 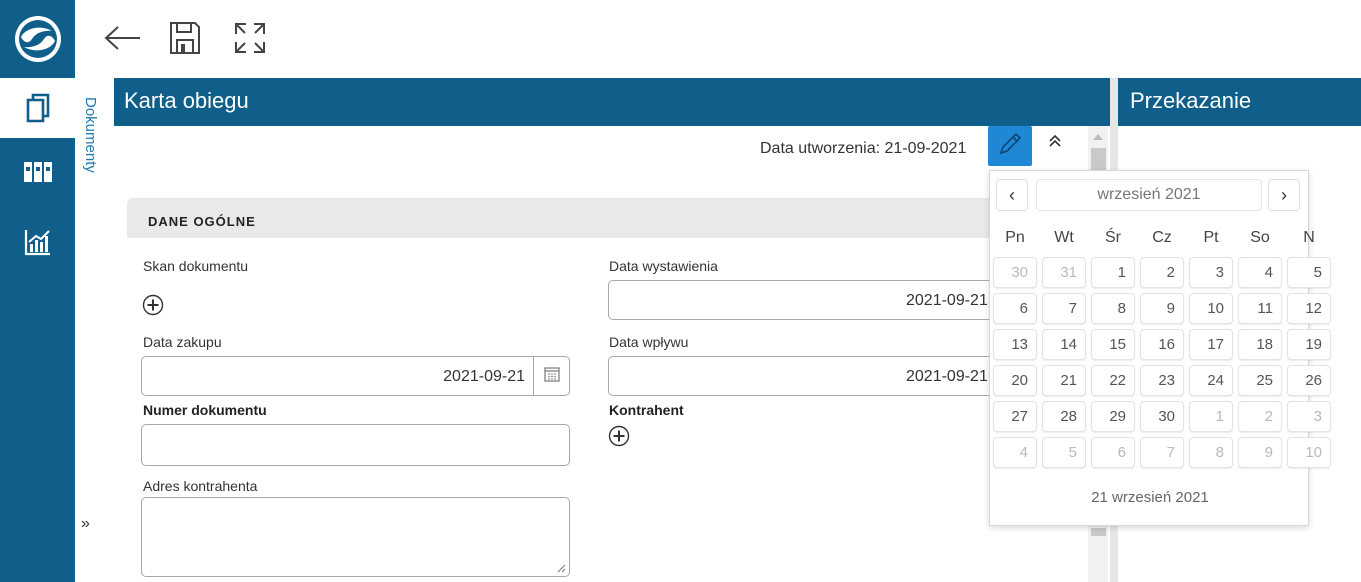 I want to click on section-header, so click(x=562, y=218).